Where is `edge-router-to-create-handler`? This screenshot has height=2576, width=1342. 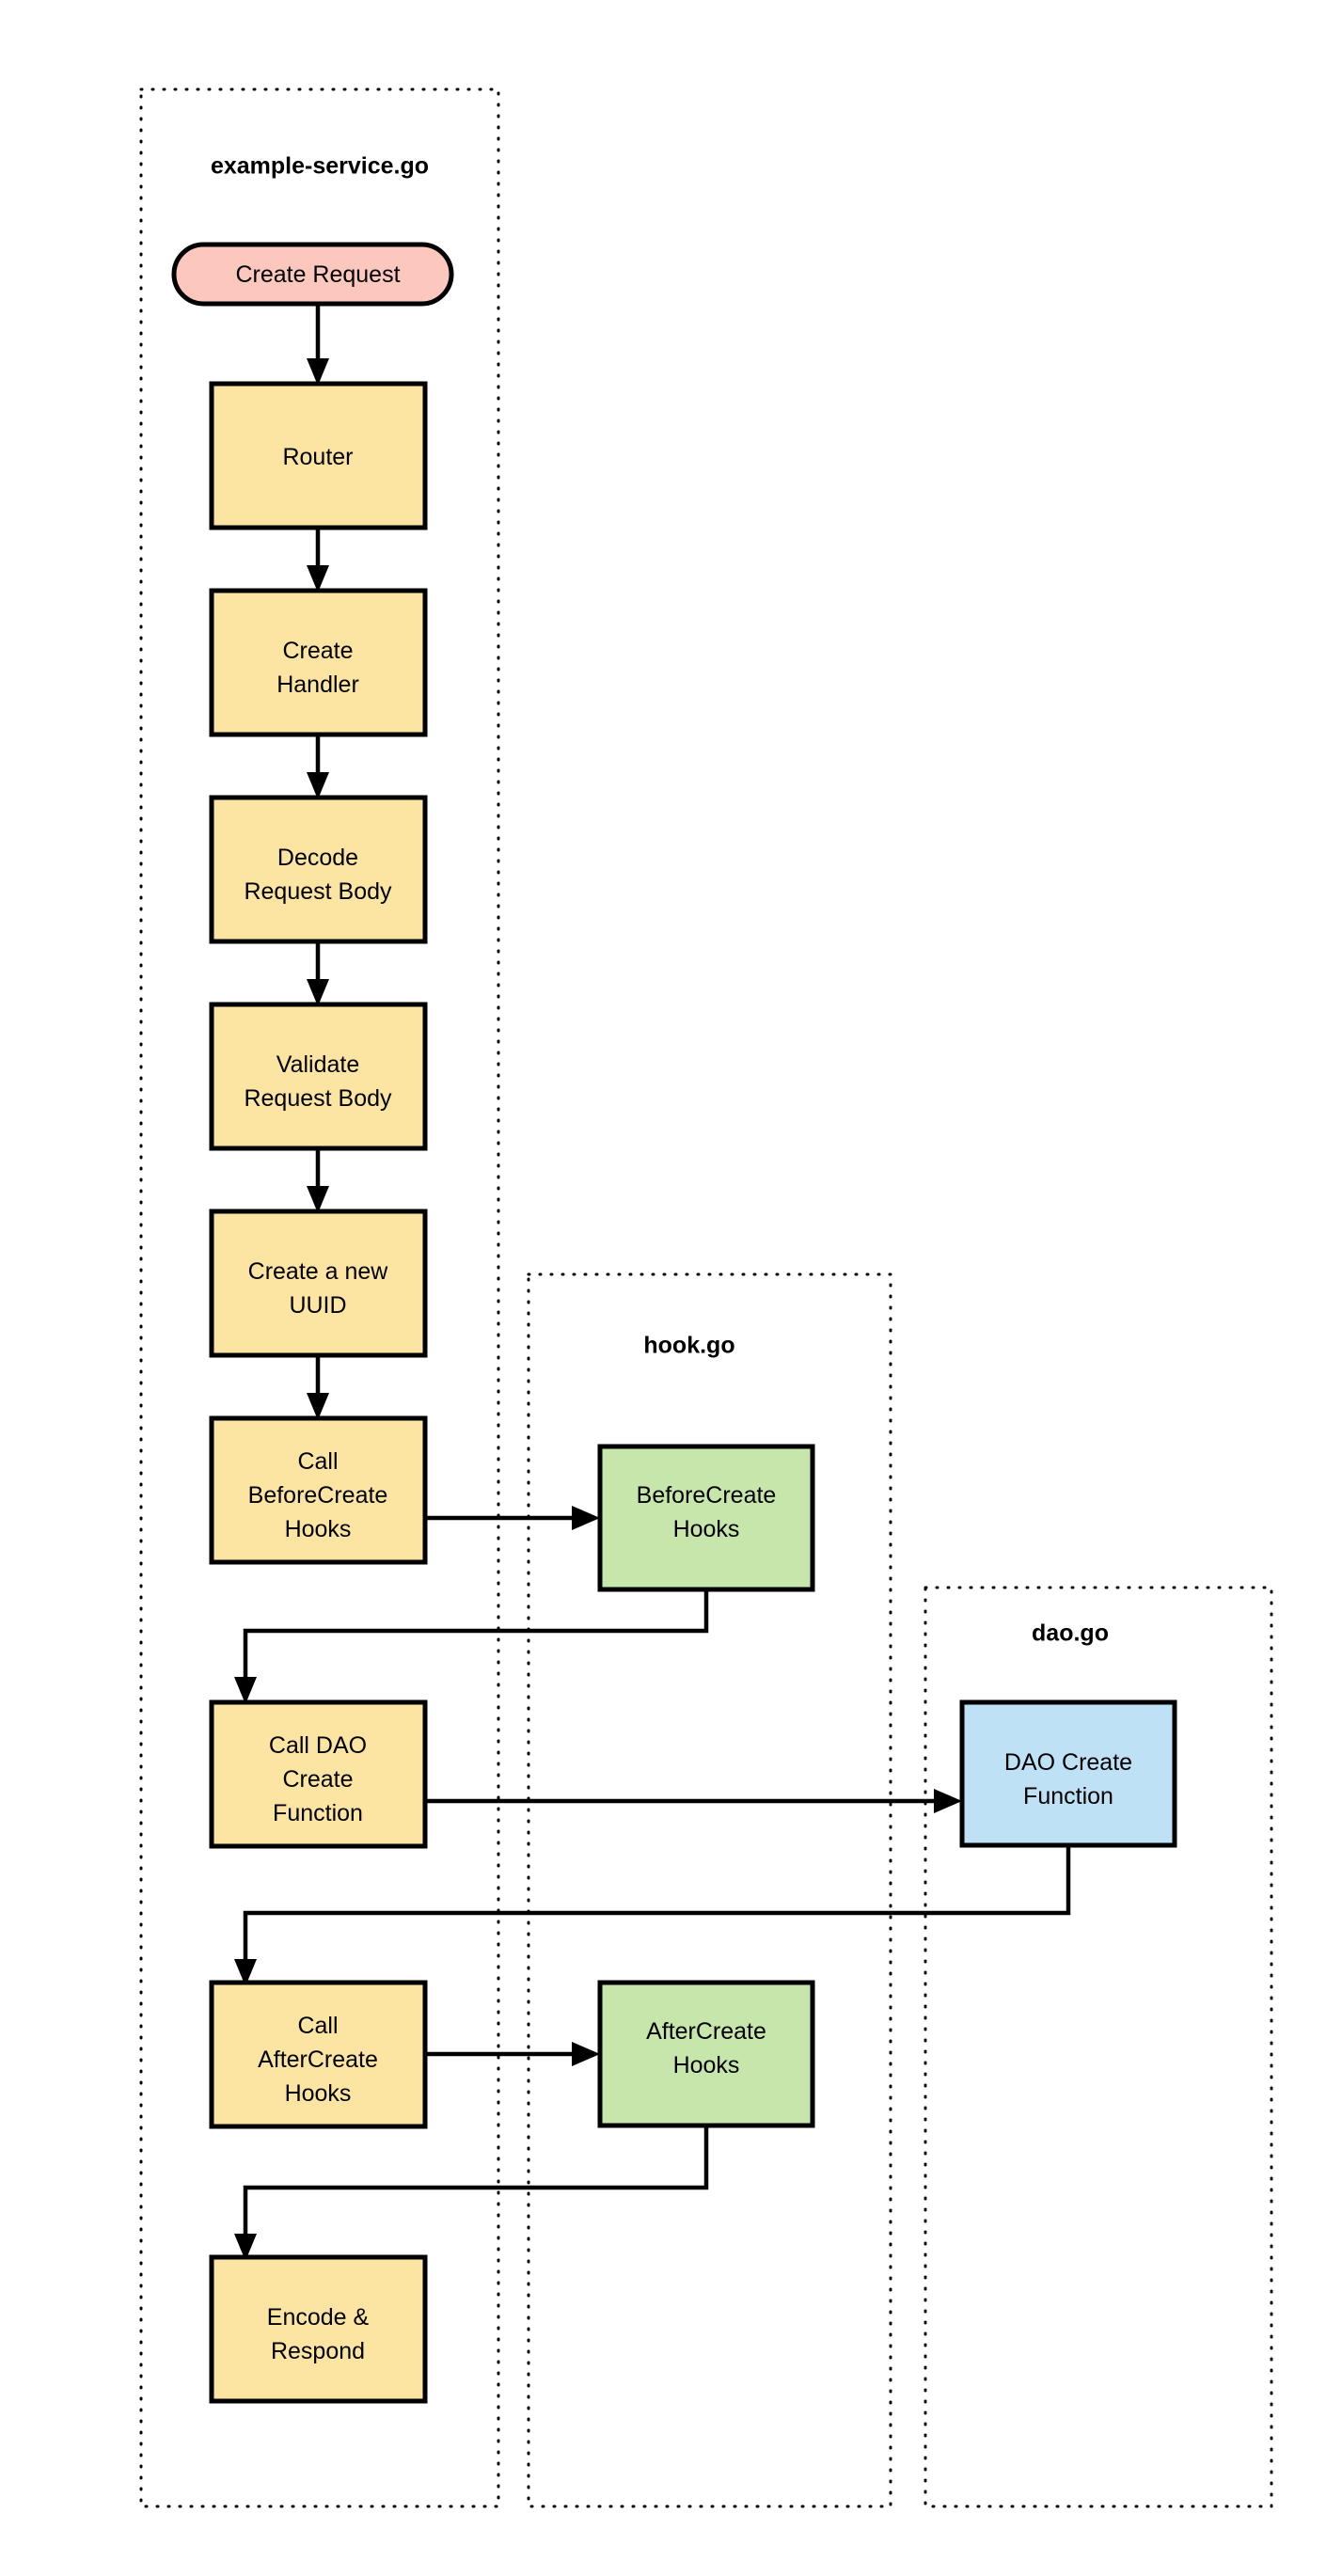 edge-router-to-create-handler is located at coordinates (318, 560).